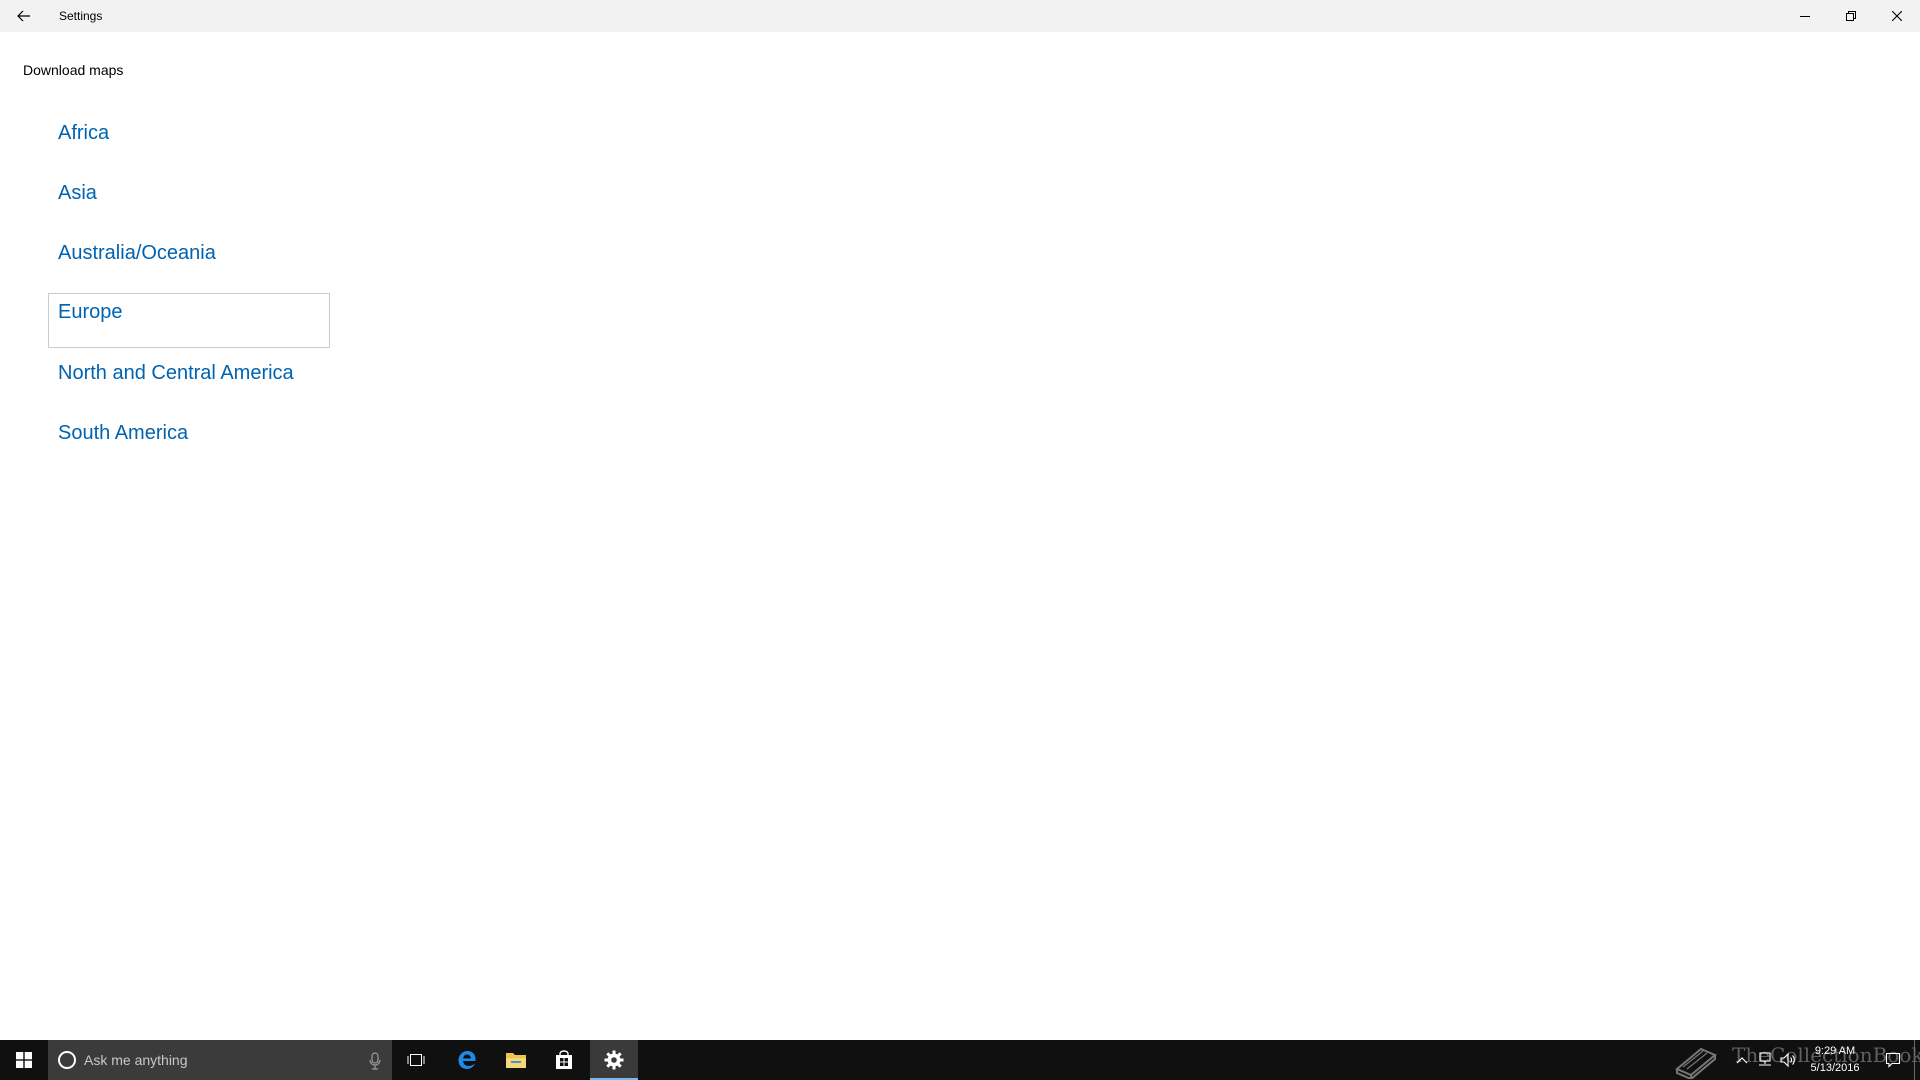 Image resolution: width=1920 pixels, height=1080 pixels. I want to click on network-icon, so click(1765, 1059).